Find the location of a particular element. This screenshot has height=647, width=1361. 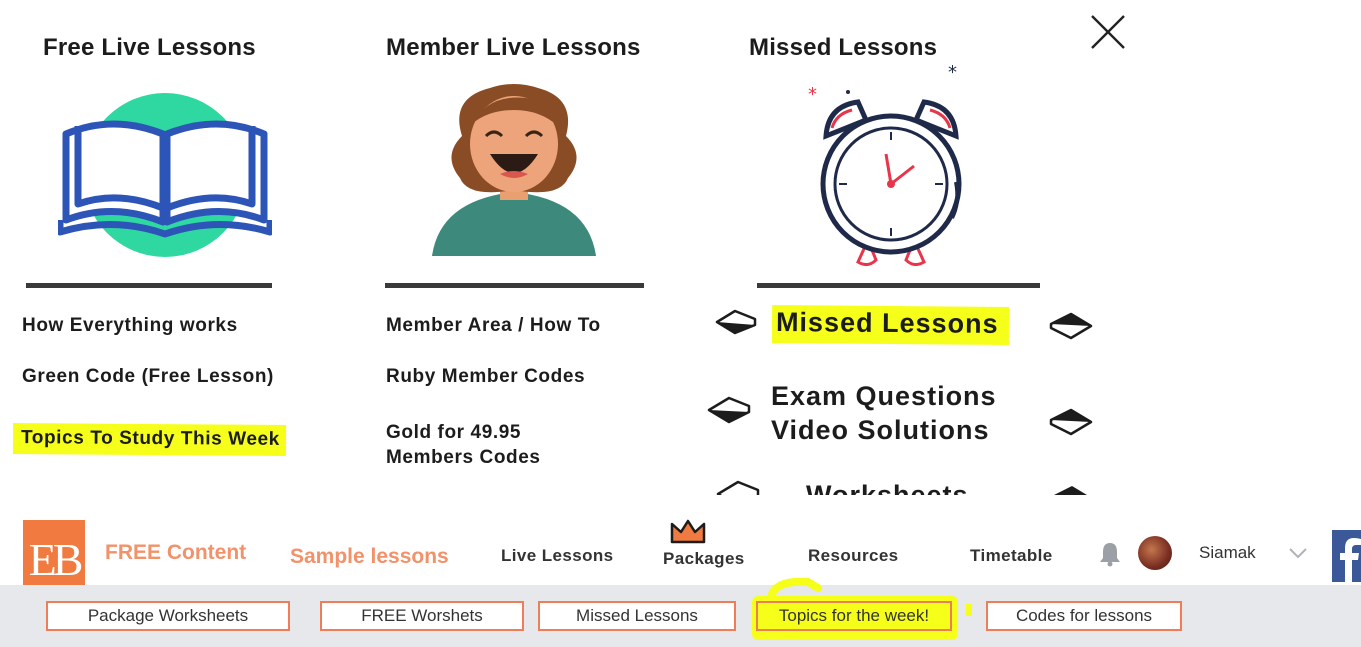

open-book-icon is located at coordinates (165, 175).